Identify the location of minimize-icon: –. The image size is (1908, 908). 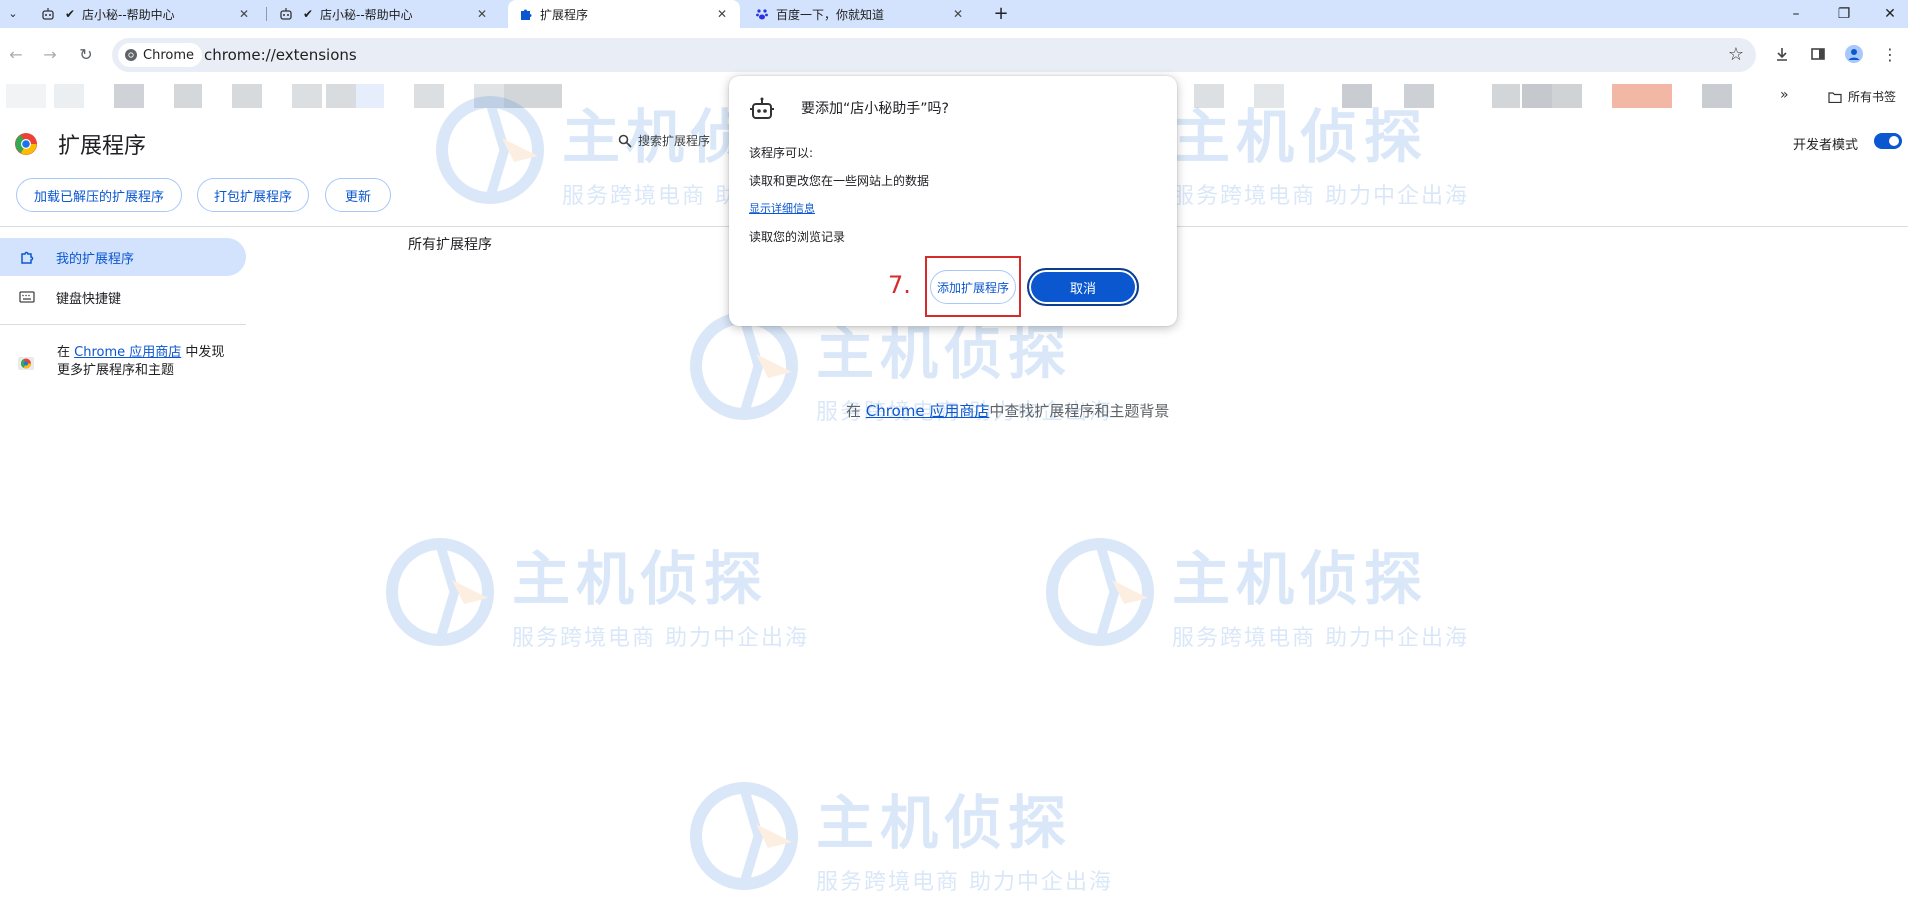
(1796, 14).